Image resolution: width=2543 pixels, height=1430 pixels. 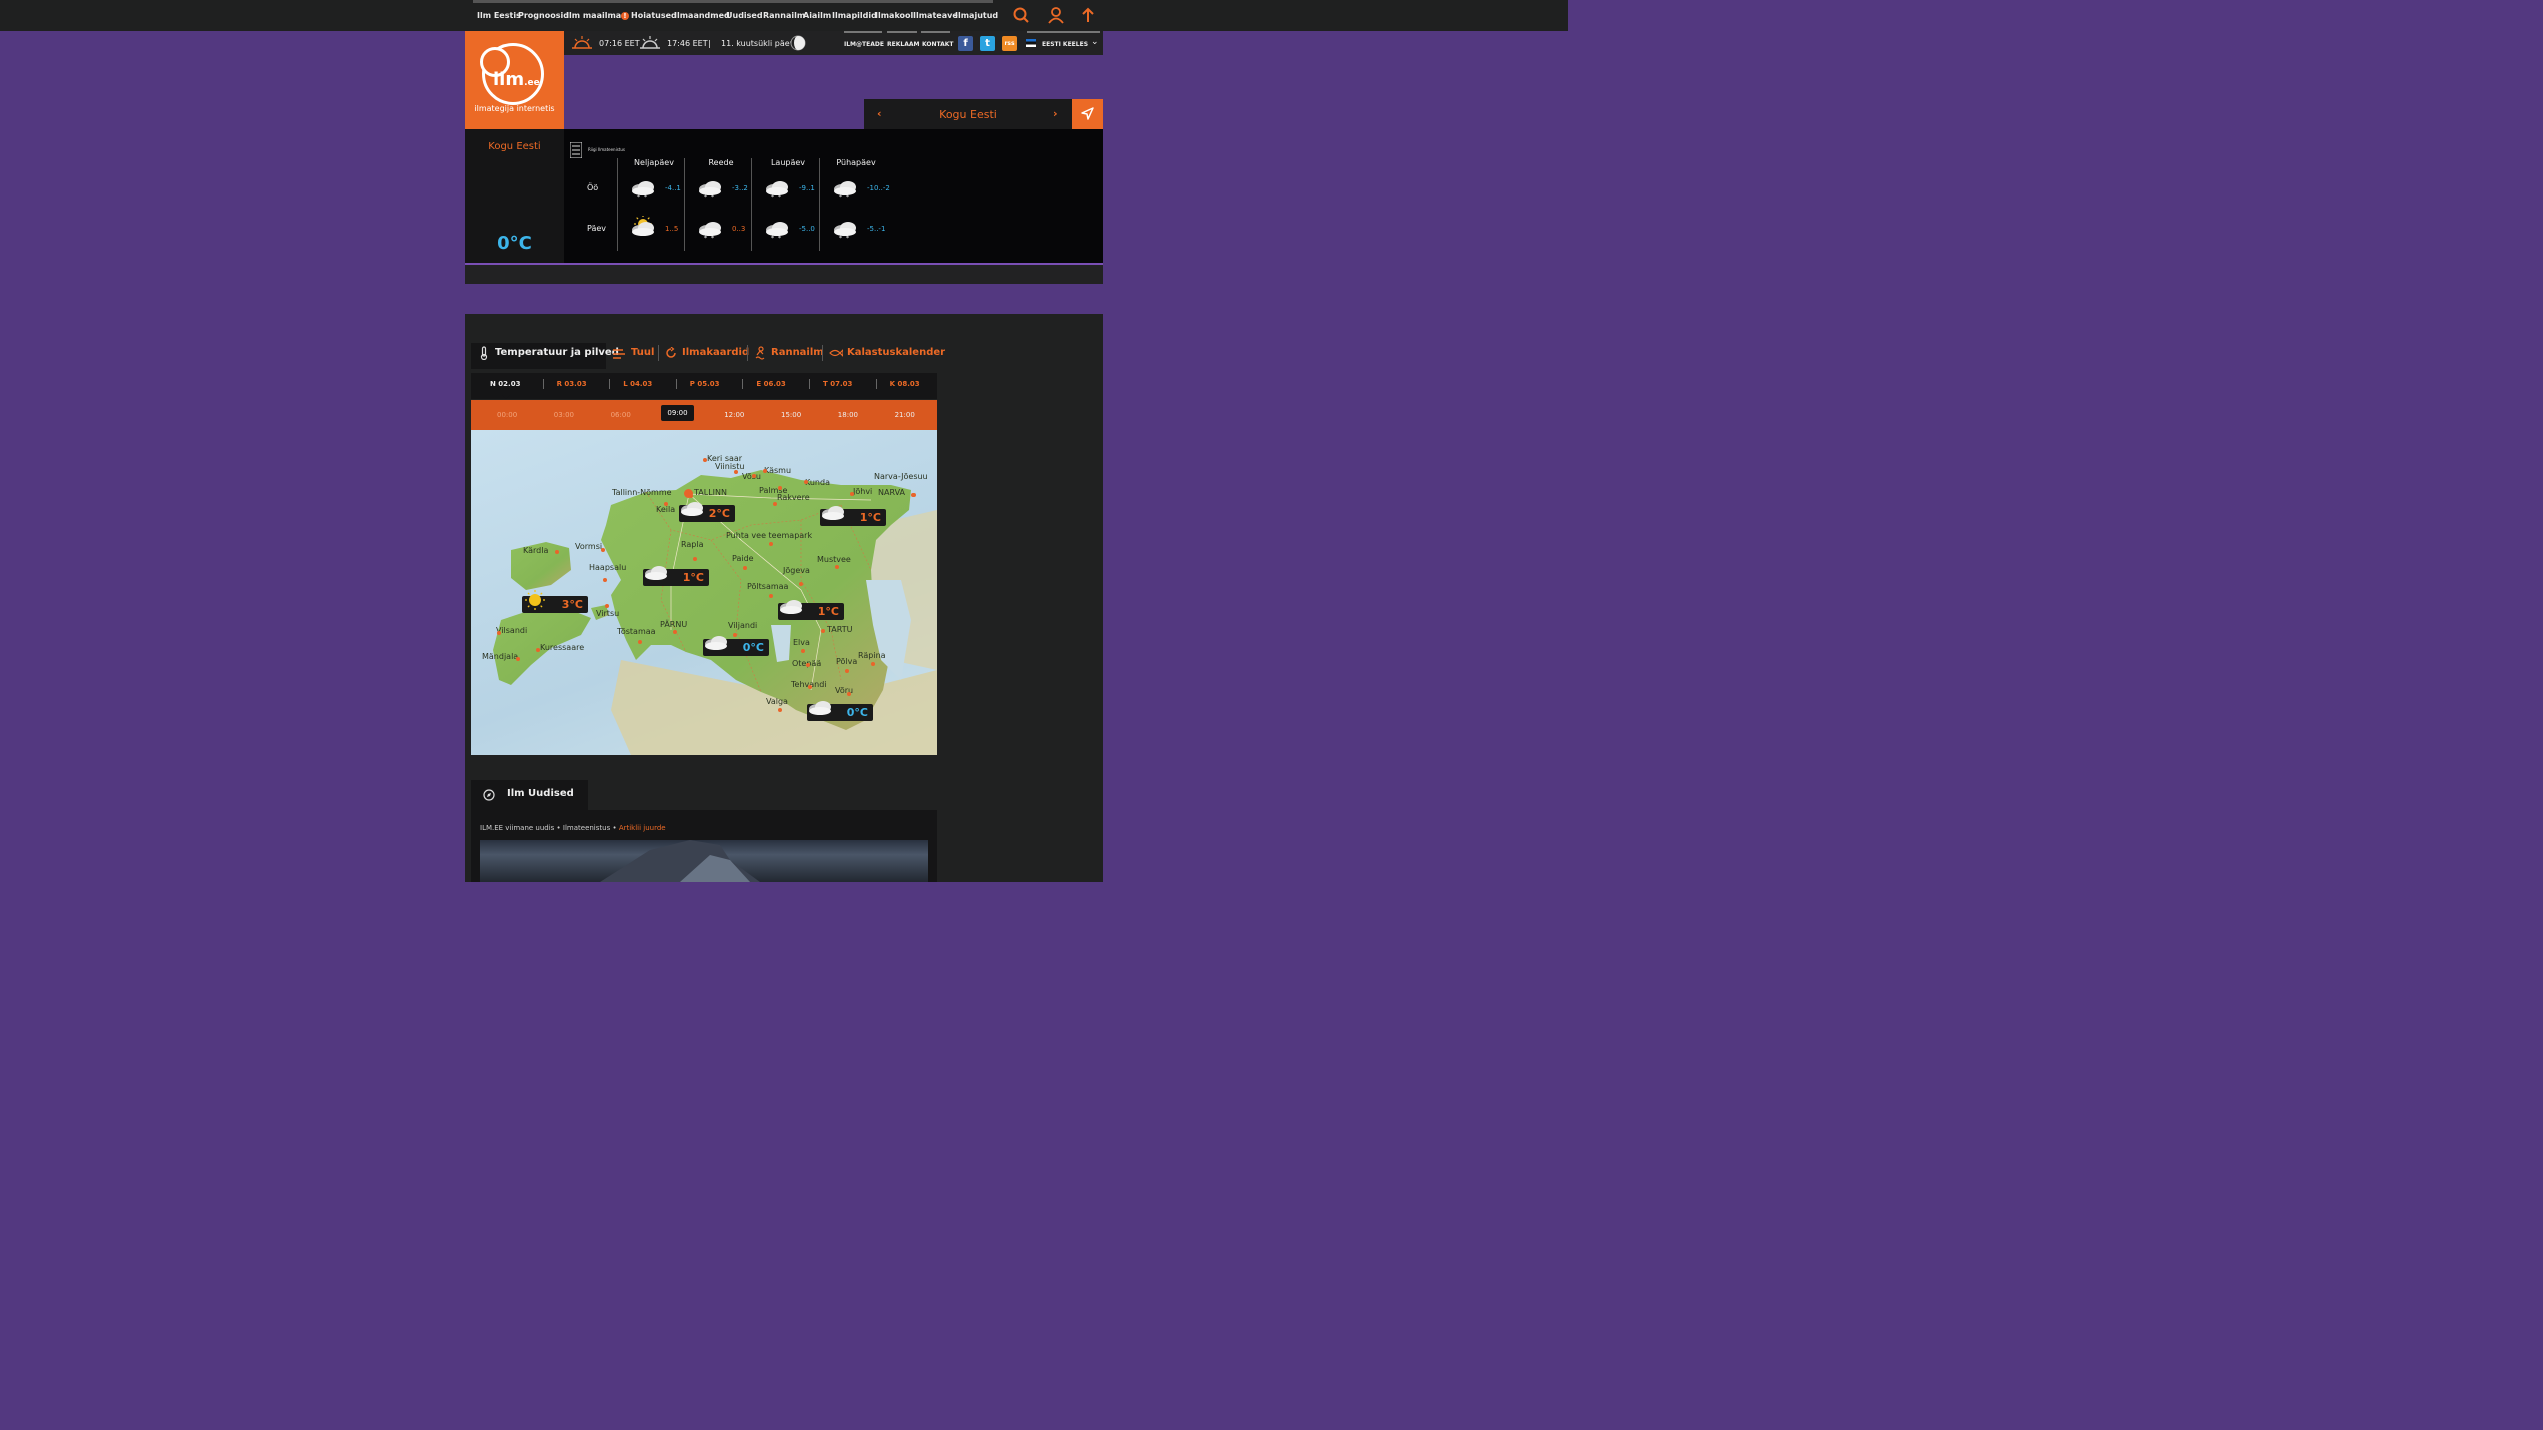 What do you see at coordinates (935, 15) in the screenshot?
I see `nav-ilmateave: Ilmateave` at bounding box center [935, 15].